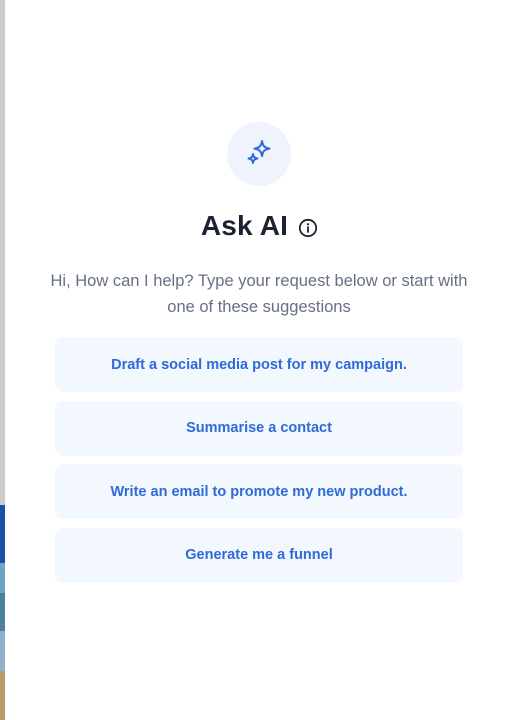  I want to click on page-title: Ask AI, so click(244, 225).